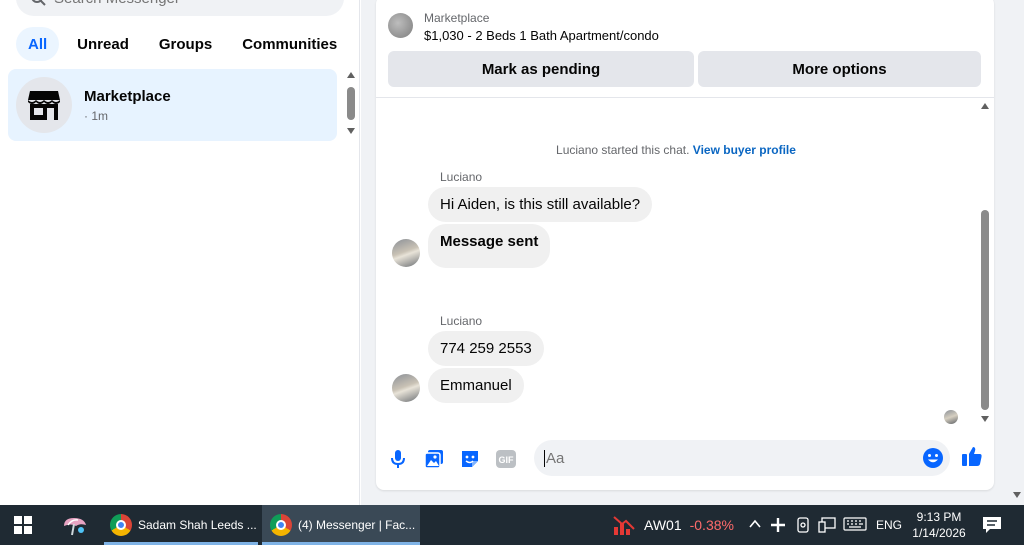 This screenshot has height=545, width=1024. What do you see at coordinates (744, 150) in the screenshot?
I see `view-buyer-profile-link: View buyer profile` at bounding box center [744, 150].